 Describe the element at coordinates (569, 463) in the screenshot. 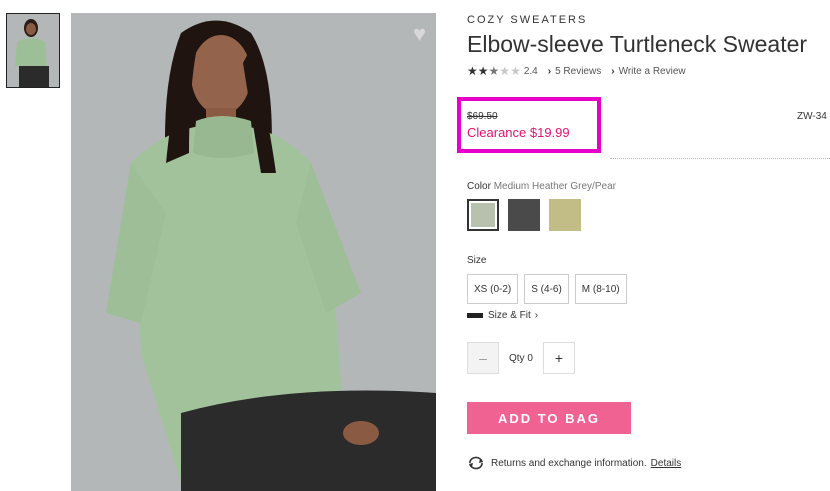

I see `returns-text: Returns and exchange information.` at that location.